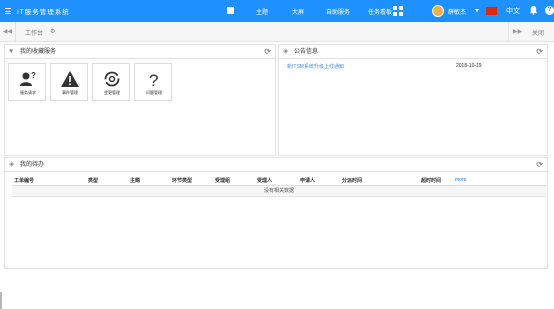 Image resolution: width=554 pixels, height=309 pixels. Describe the element at coordinates (457, 11) in the screenshot. I see `user-name: 薛敏杰` at that location.